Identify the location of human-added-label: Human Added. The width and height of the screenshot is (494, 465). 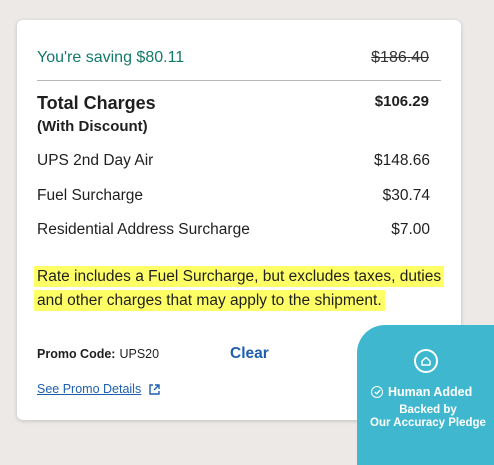
(421, 392).